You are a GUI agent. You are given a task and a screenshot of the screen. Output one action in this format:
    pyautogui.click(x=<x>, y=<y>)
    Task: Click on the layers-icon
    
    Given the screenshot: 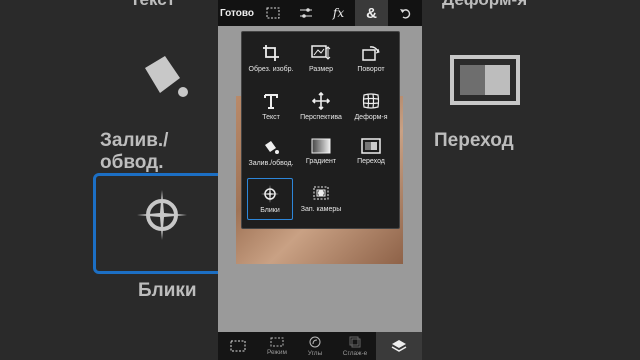 What is the action you would take?
    pyautogui.click(x=399, y=346)
    